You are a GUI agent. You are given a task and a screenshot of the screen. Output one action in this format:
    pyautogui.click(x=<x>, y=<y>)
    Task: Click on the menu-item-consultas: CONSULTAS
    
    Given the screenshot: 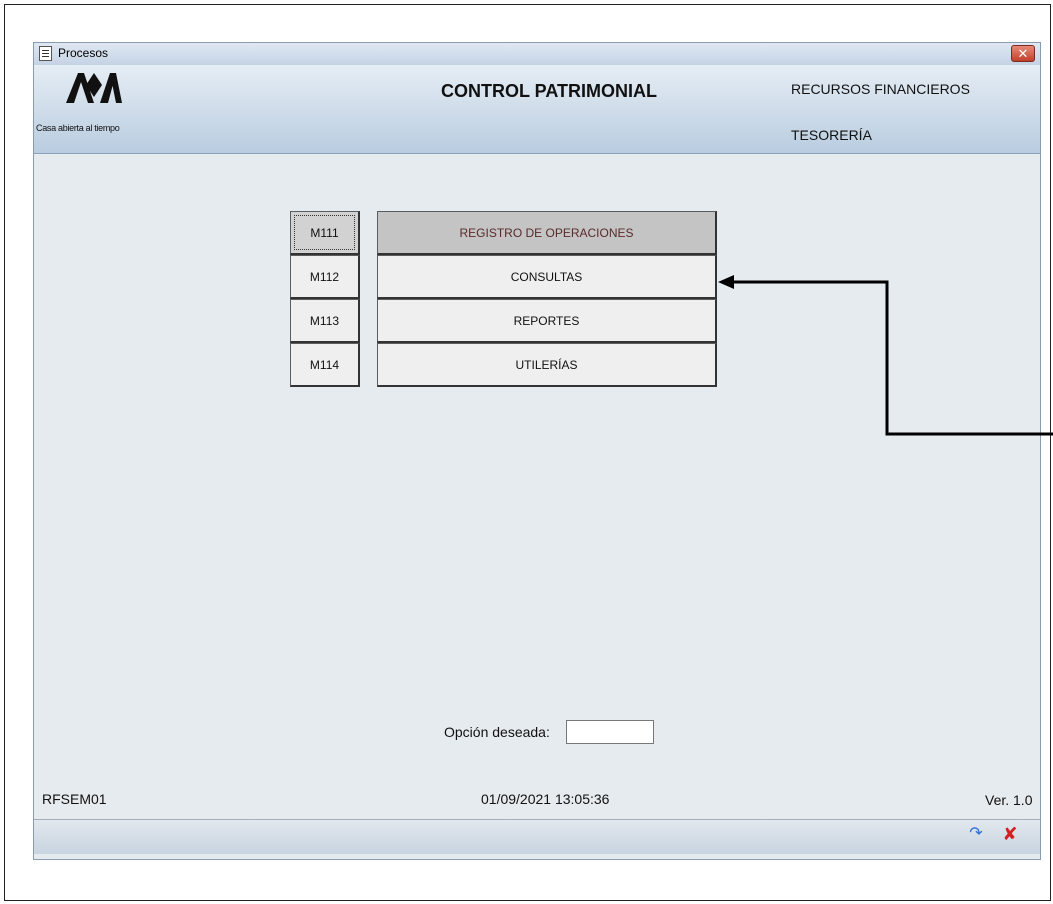 What is the action you would take?
    pyautogui.click(x=547, y=277)
    